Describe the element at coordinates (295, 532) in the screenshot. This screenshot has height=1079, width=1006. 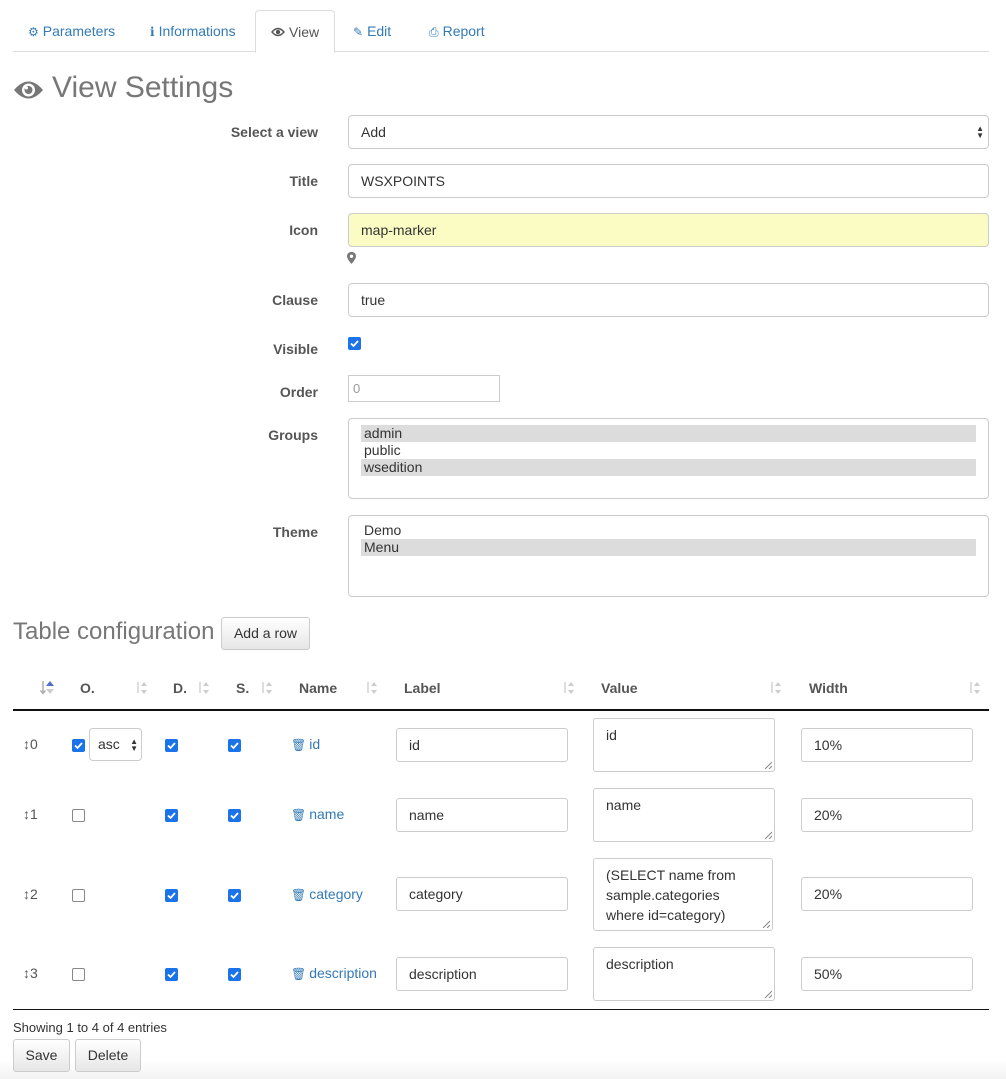
I see `theme-label: Theme` at that location.